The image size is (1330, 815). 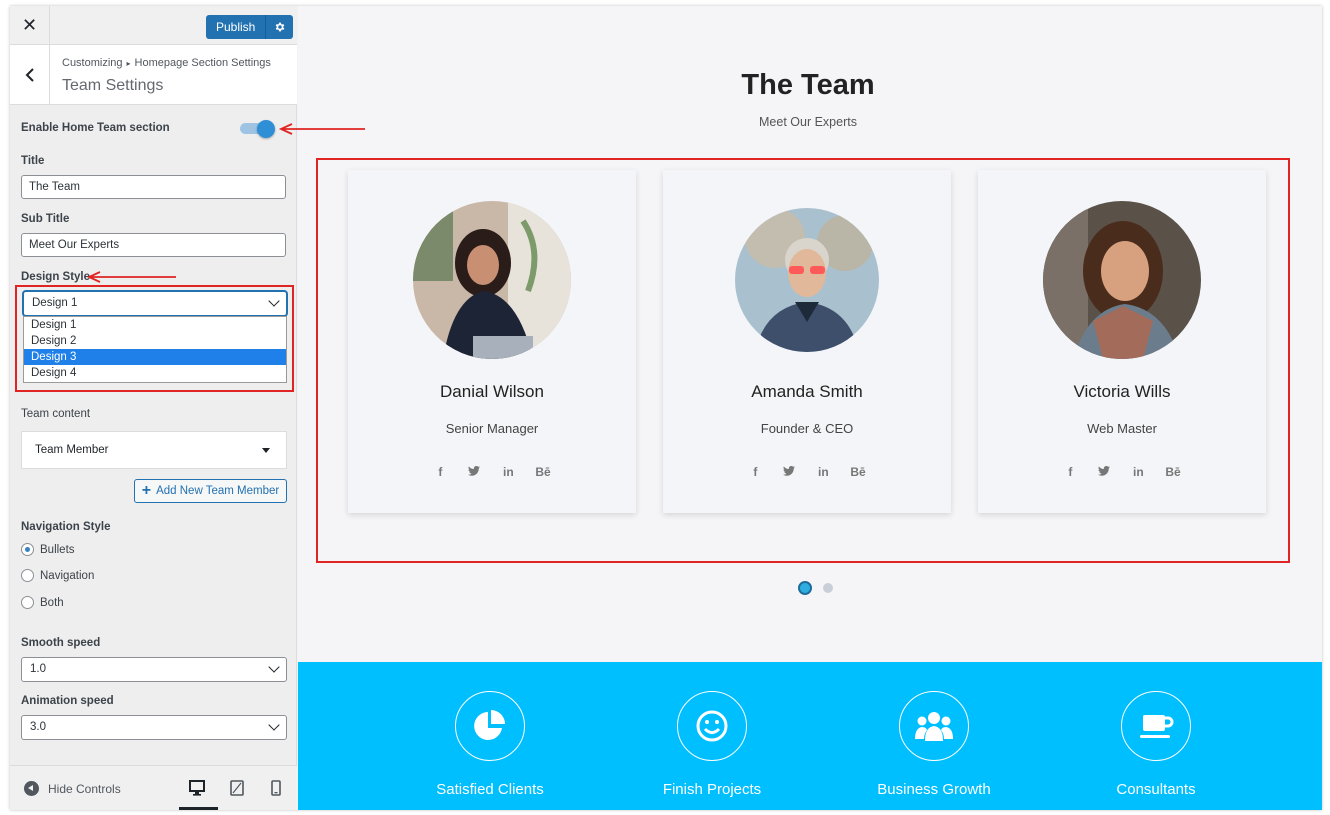 I want to click on team-card: Victoria Wills Web Master f in Bē, so click(x=1122, y=341).